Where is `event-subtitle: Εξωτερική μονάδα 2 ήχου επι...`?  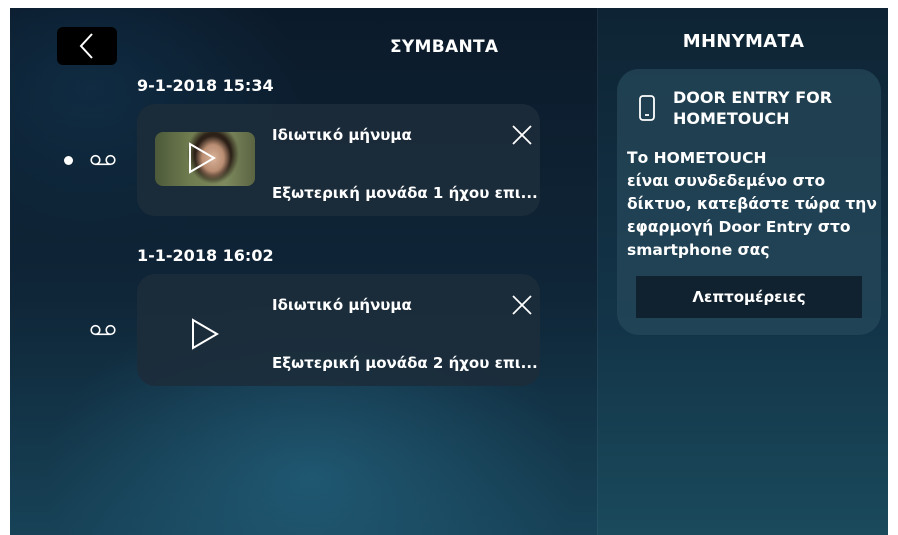
event-subtitle: Εξωτερική μονάδα 2 ήχου επι... is located at coordinates (405, 363).